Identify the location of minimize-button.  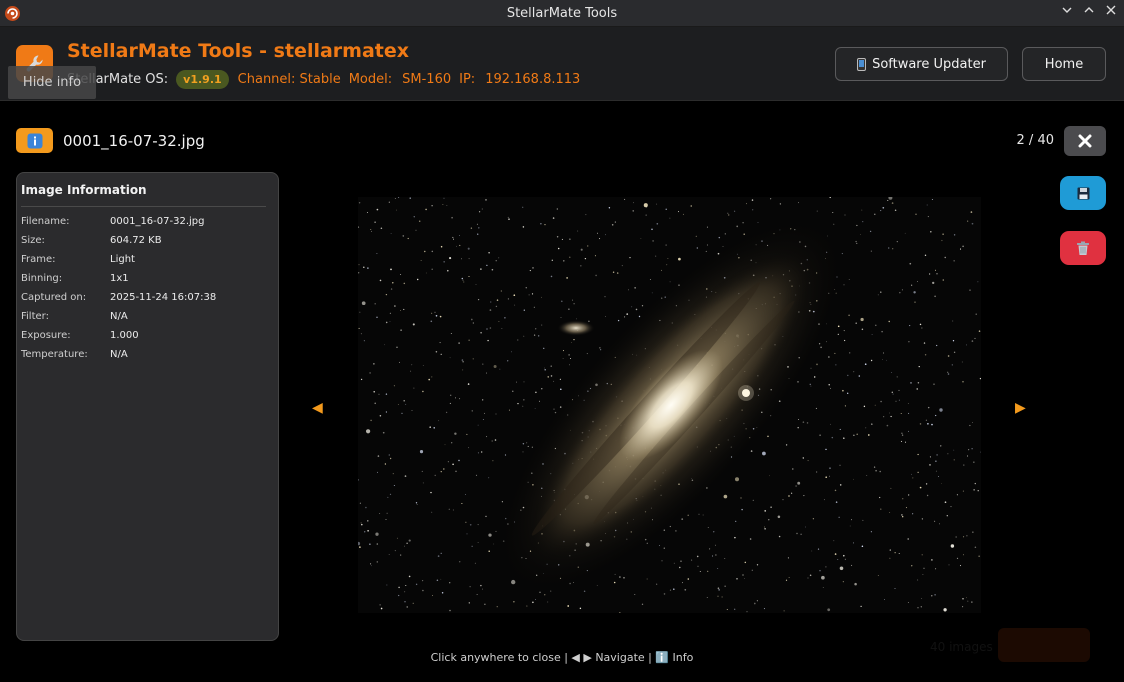
(1067, 13).